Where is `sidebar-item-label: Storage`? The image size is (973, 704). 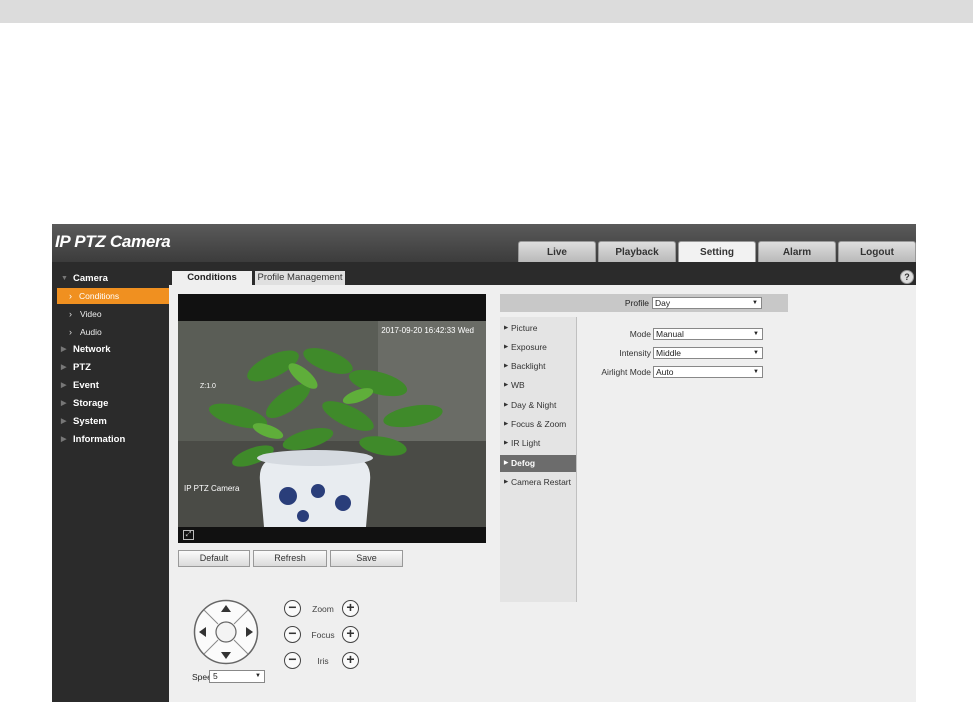
sidebar-item-label: Storage is located at coordinates (91, 403).